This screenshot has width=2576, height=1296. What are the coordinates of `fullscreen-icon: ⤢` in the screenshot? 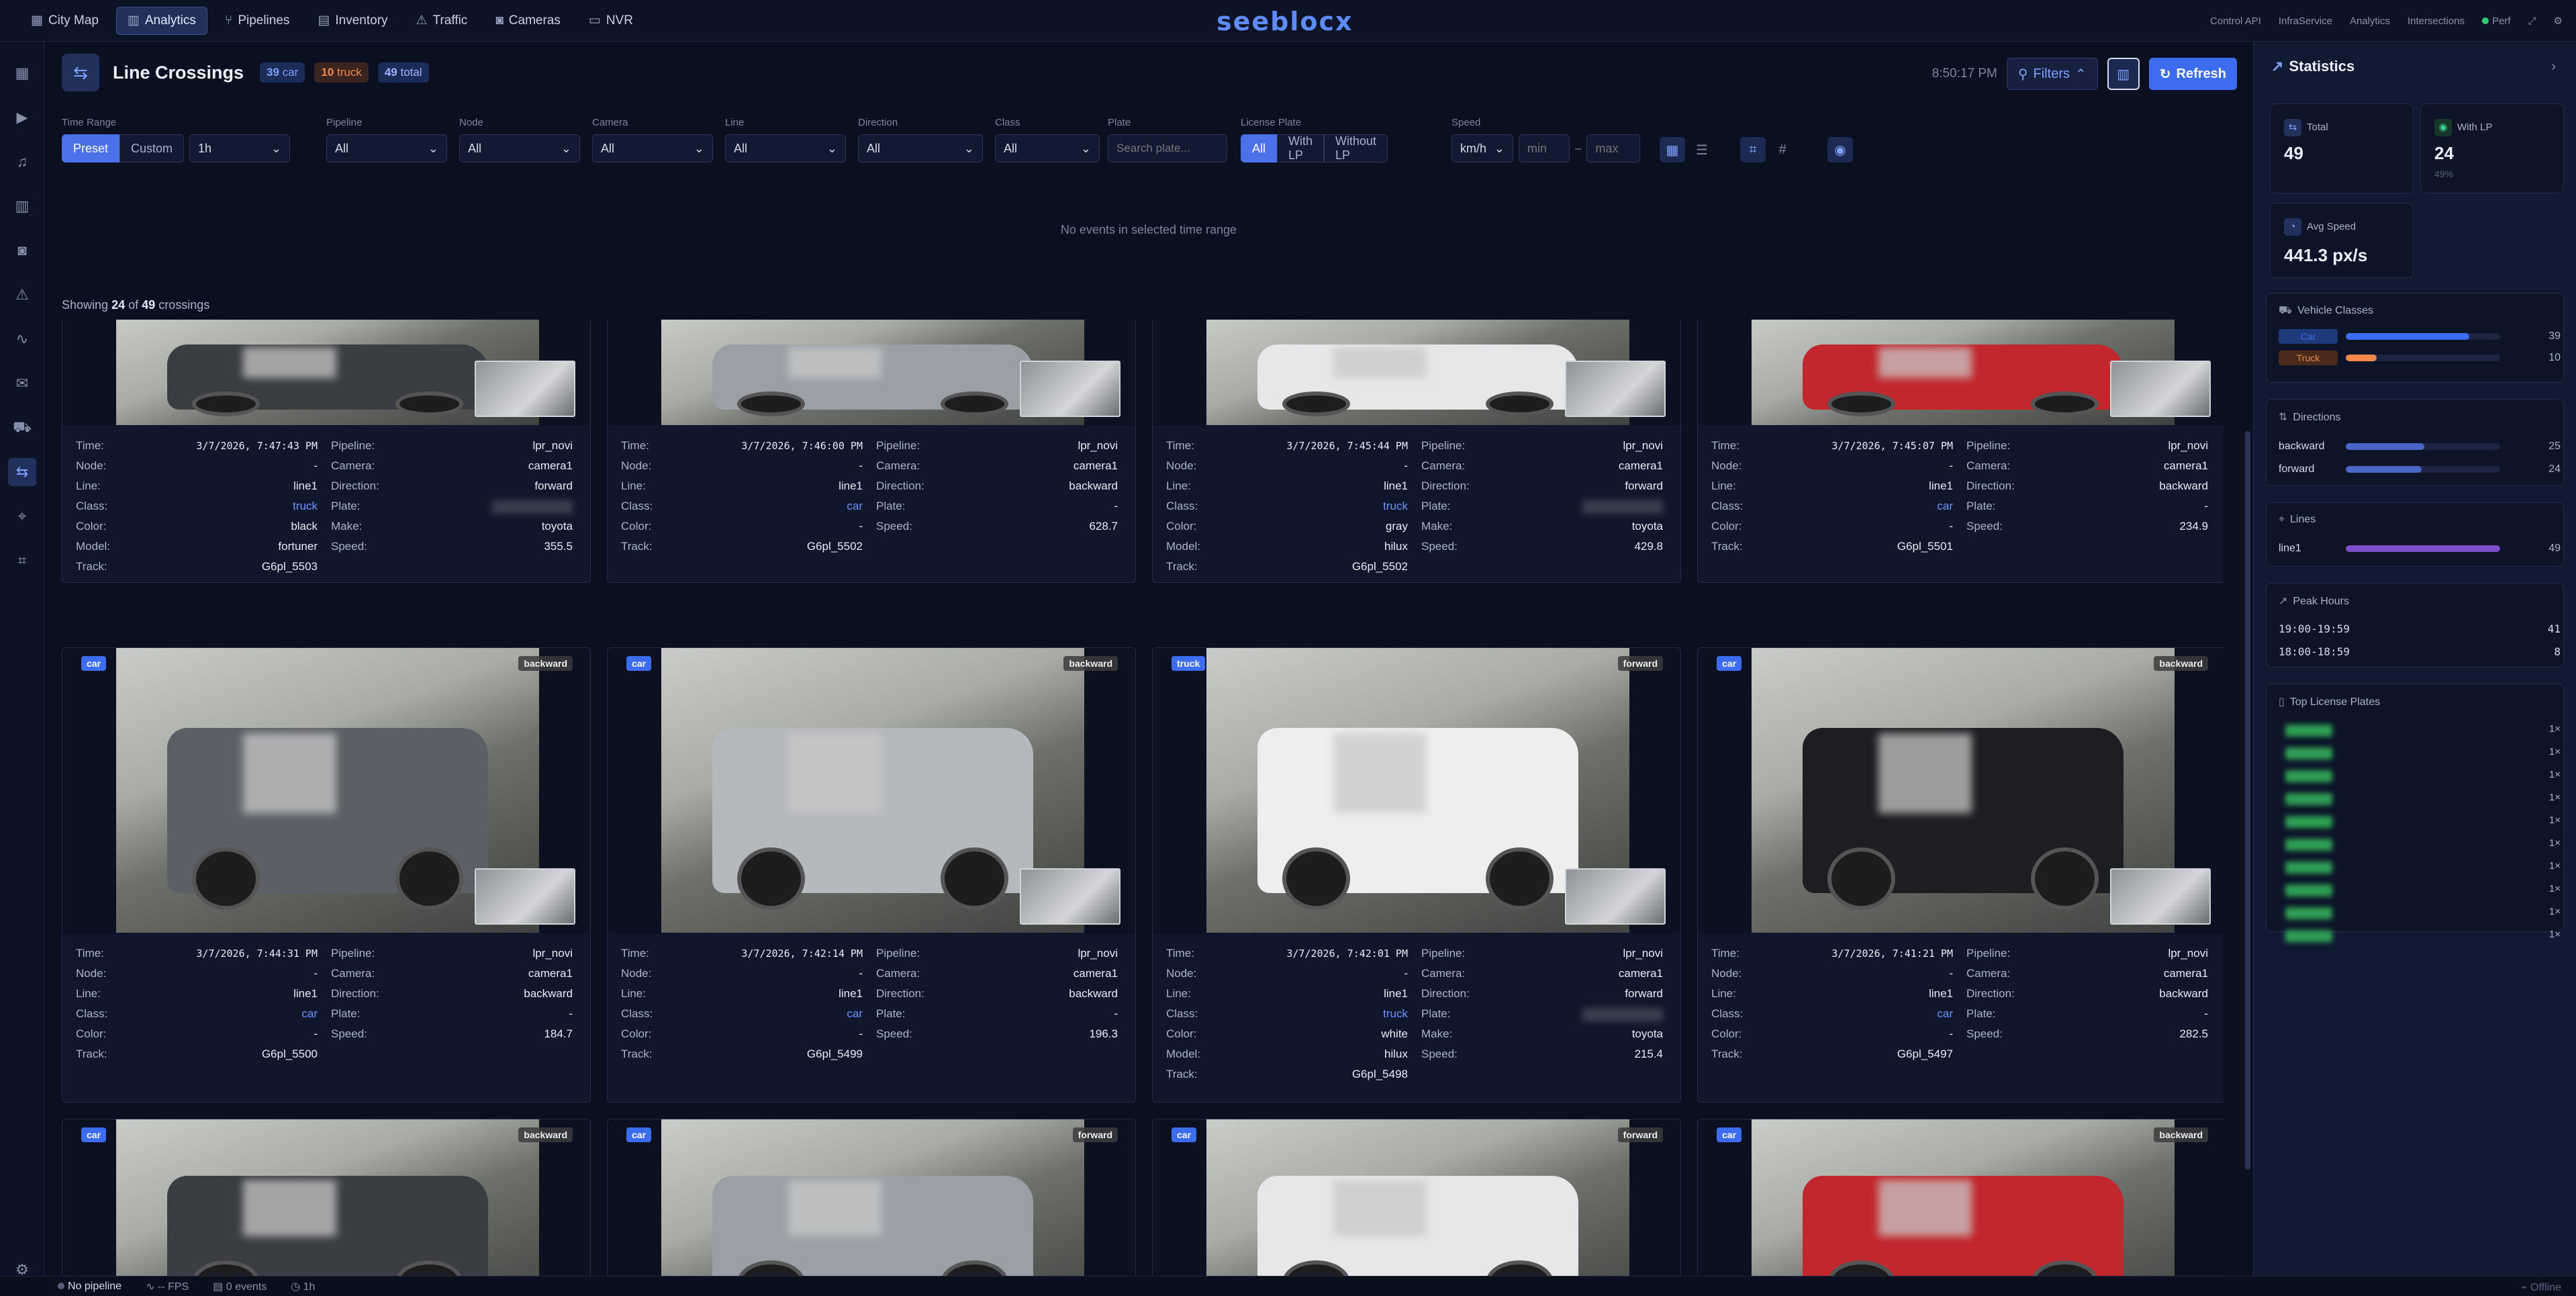 It's located at (2532, 21).